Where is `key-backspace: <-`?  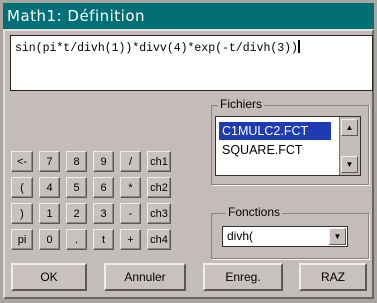 key-backspace: <- is located at coordinates (22, 161).